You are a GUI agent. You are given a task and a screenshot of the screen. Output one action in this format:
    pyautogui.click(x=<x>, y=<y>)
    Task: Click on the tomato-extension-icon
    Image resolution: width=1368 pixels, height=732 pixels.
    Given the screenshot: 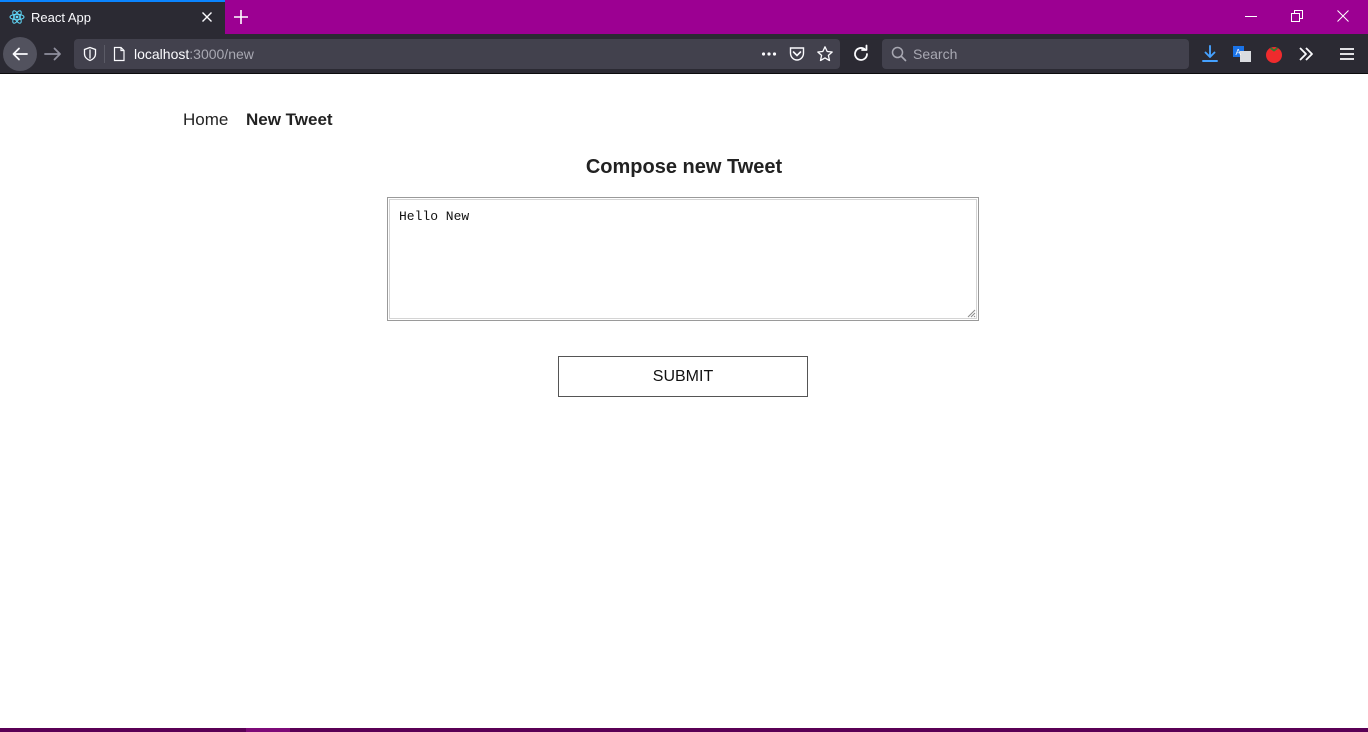 What is the action you would take?
    pyautogui.click(x=1274, y=54)
    